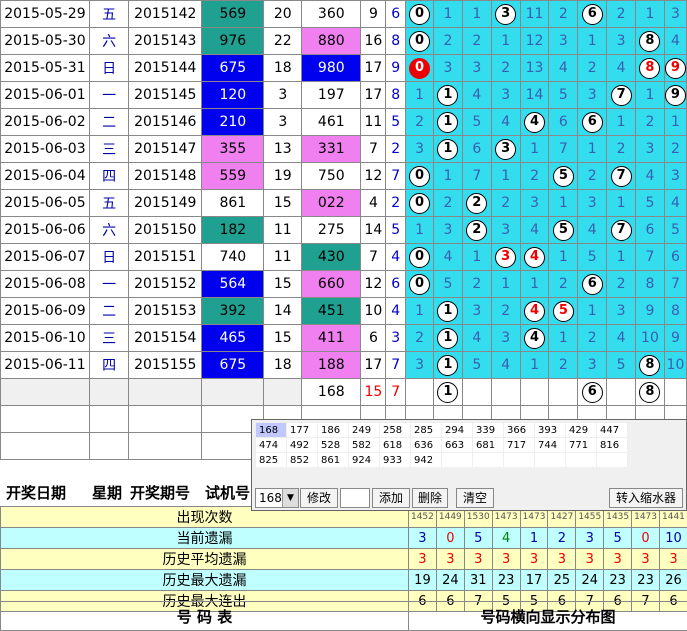 The width and height of the screenshot is (687, 631). Describe the element at coordinates (426, 460) in the screenshot. I see `combo-number: 942` at that location.